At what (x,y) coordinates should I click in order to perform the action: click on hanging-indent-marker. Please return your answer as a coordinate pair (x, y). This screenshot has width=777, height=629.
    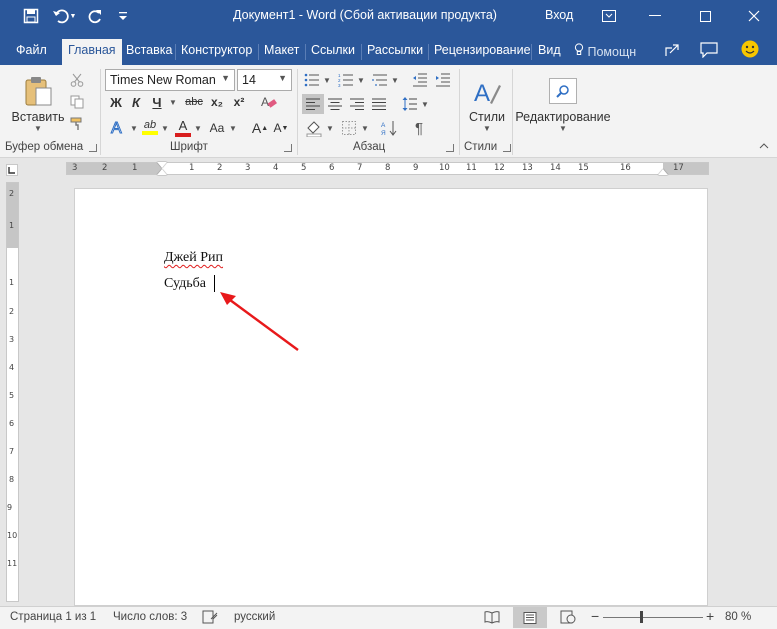
    Looking at the image, I should click on (162, 172).